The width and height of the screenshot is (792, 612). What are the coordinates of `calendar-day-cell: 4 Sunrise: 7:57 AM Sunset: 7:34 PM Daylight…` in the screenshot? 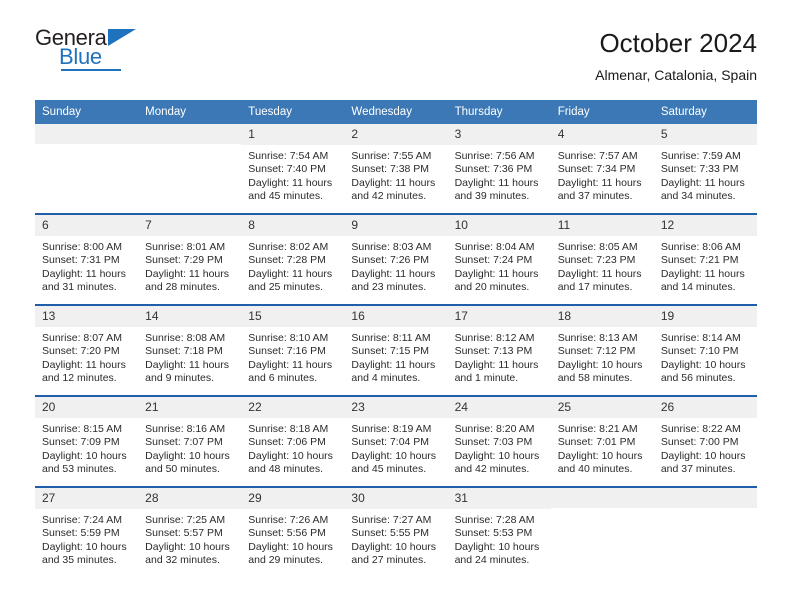 It's located at (602, 169).